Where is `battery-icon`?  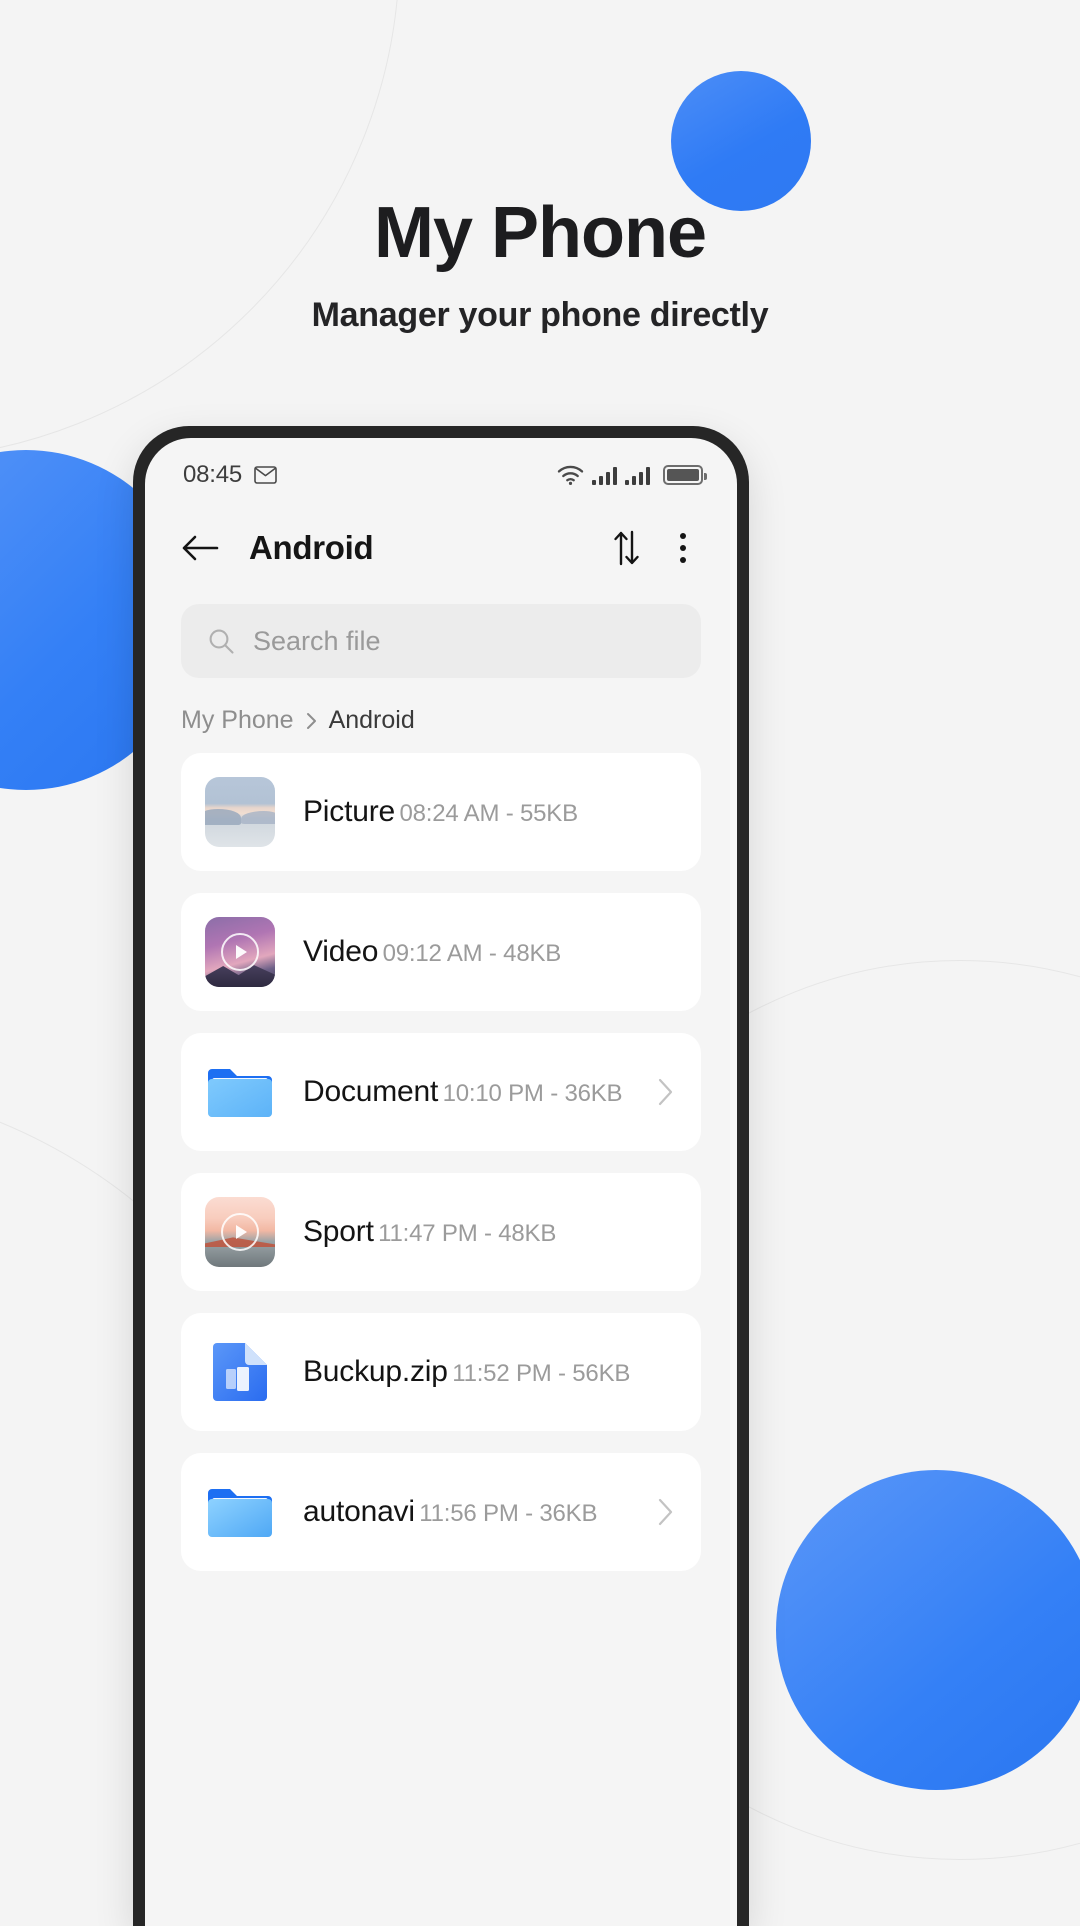 battery-icon is located at coordinates (685, 475).